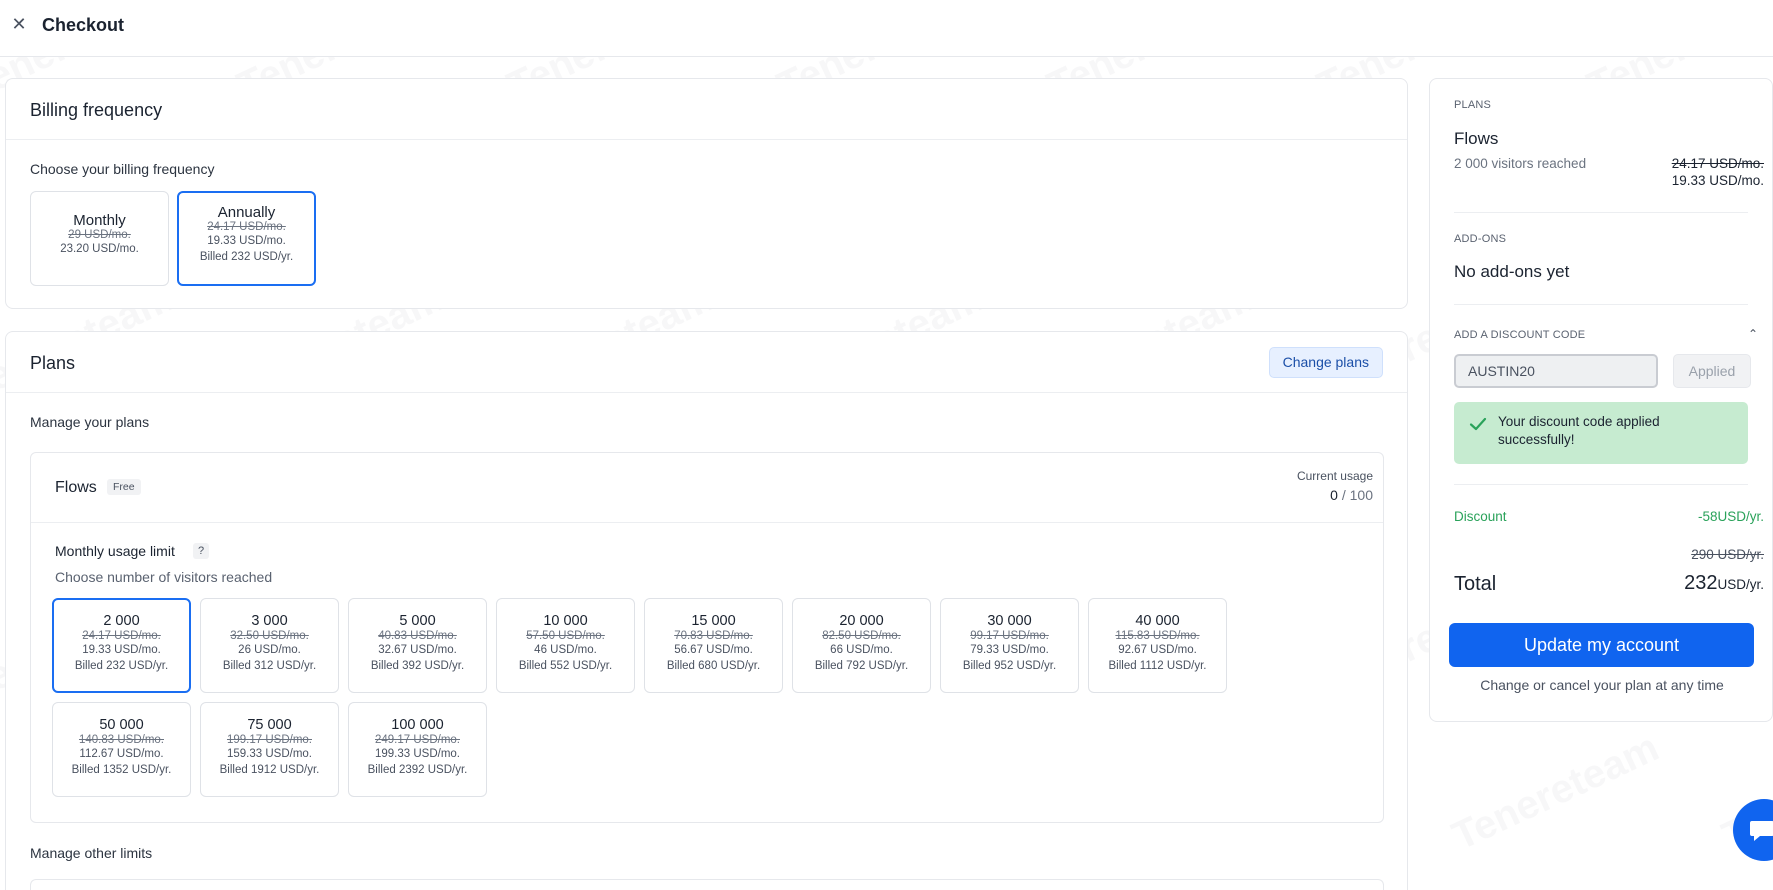 This screenshot has height=890, width=1773. Describe the element at coordinates (246, 227) in the screenshot. I see `billing-option-strike-price: 24.17 USD/mo.` at that location.